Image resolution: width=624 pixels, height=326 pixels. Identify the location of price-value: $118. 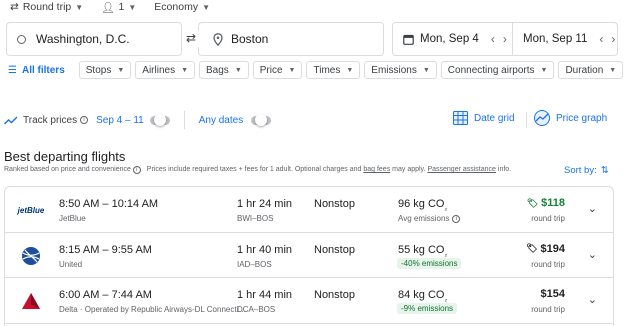
(553, 203).